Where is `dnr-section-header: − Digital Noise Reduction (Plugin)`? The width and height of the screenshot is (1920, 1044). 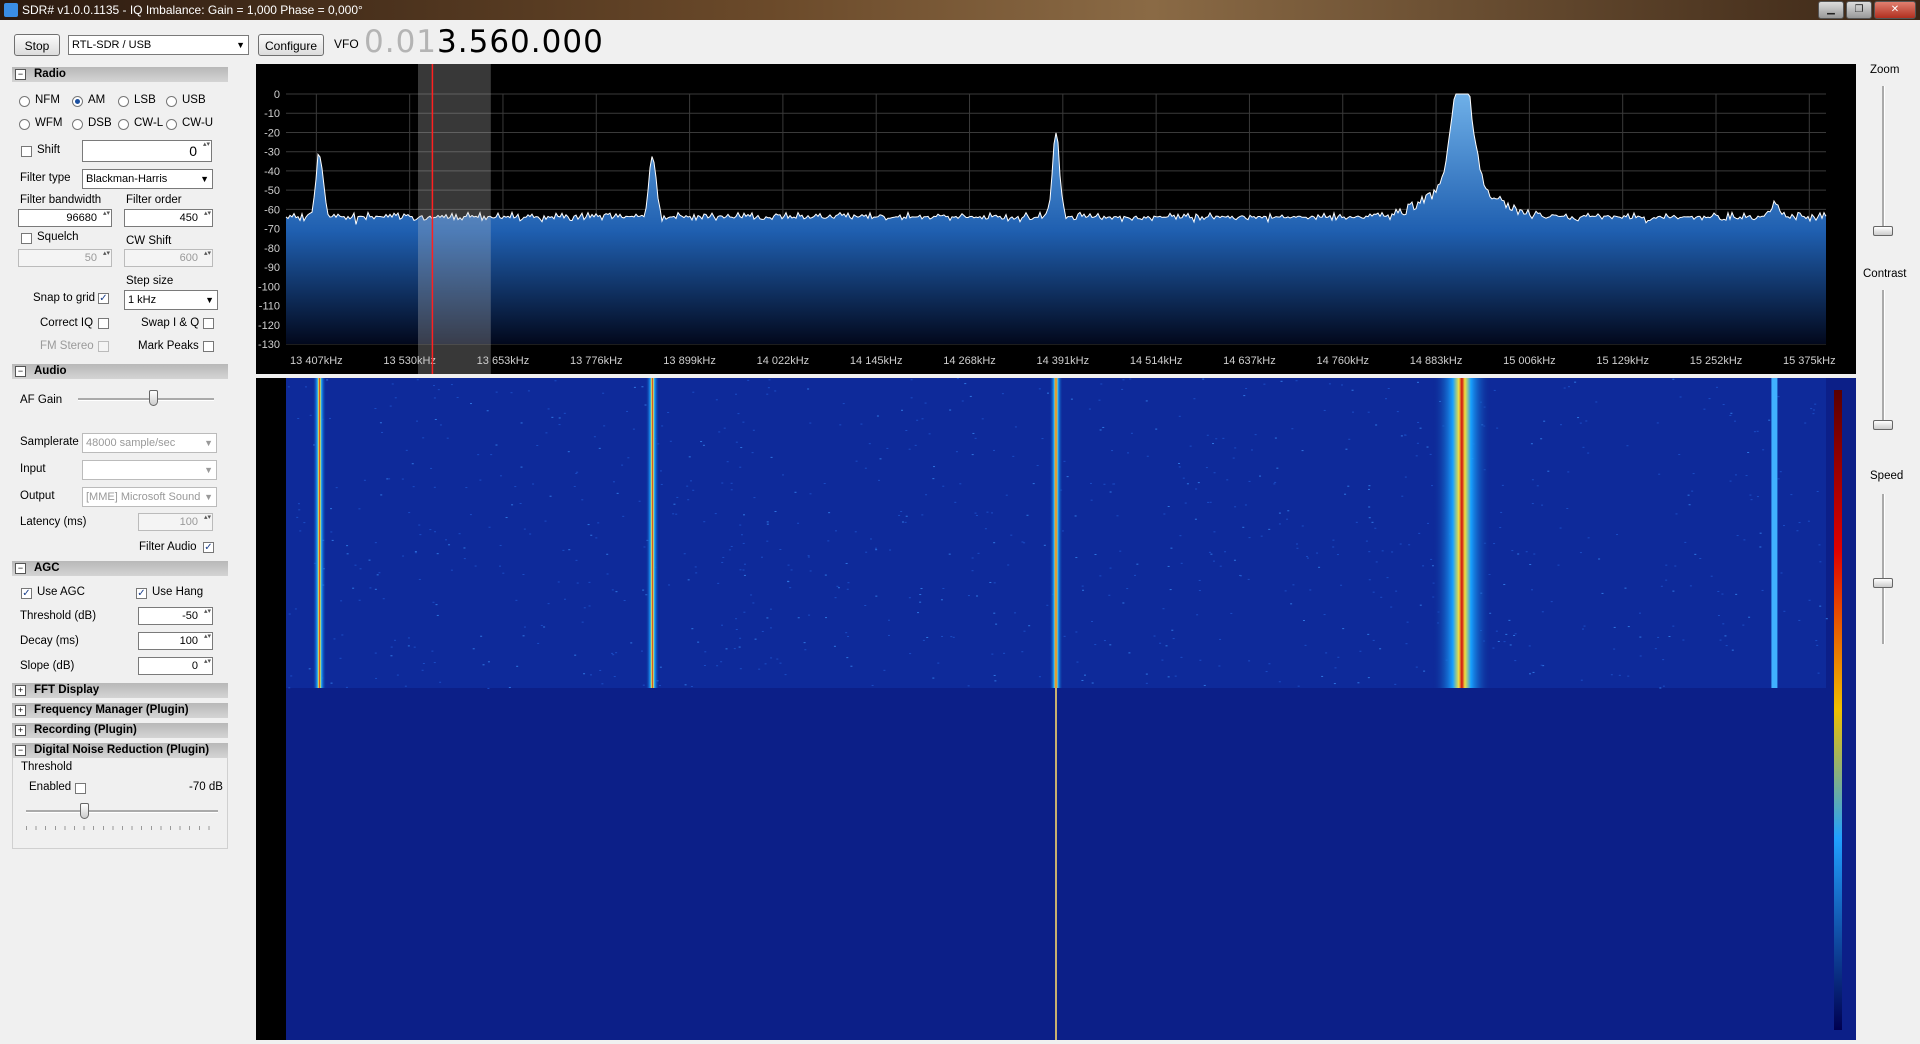
dnr-section-header: − Digital Noise Reduction (Plugin) is located at coordinates (120, 750).